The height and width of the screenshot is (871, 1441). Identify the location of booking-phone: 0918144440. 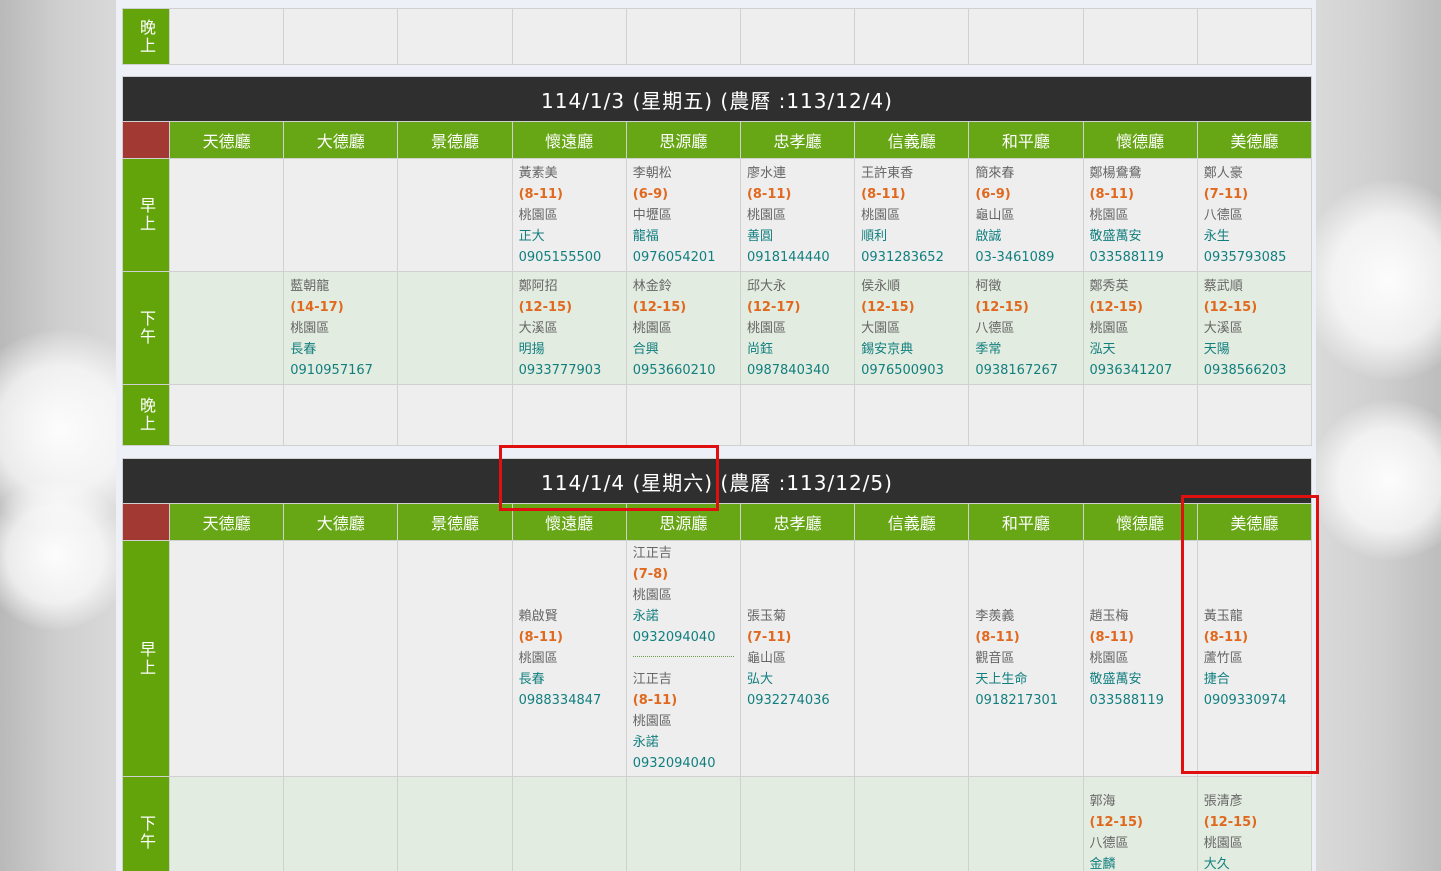
(797, 257).